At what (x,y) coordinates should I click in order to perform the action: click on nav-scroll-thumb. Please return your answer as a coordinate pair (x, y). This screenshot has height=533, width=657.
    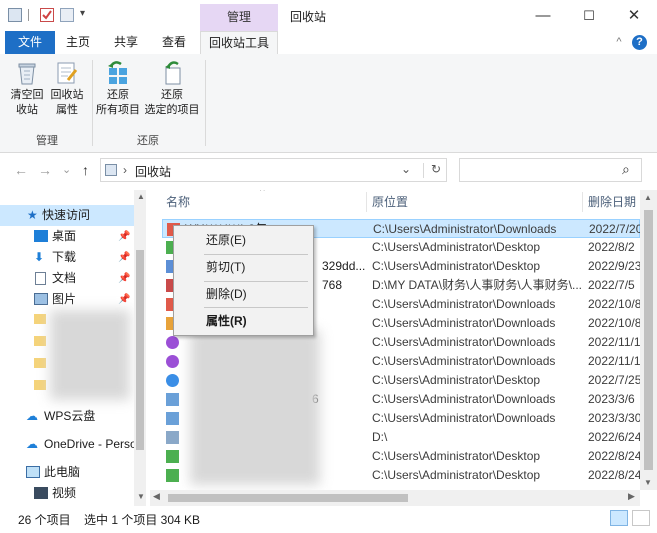
    Looking at the image, I should click on (140, 350).